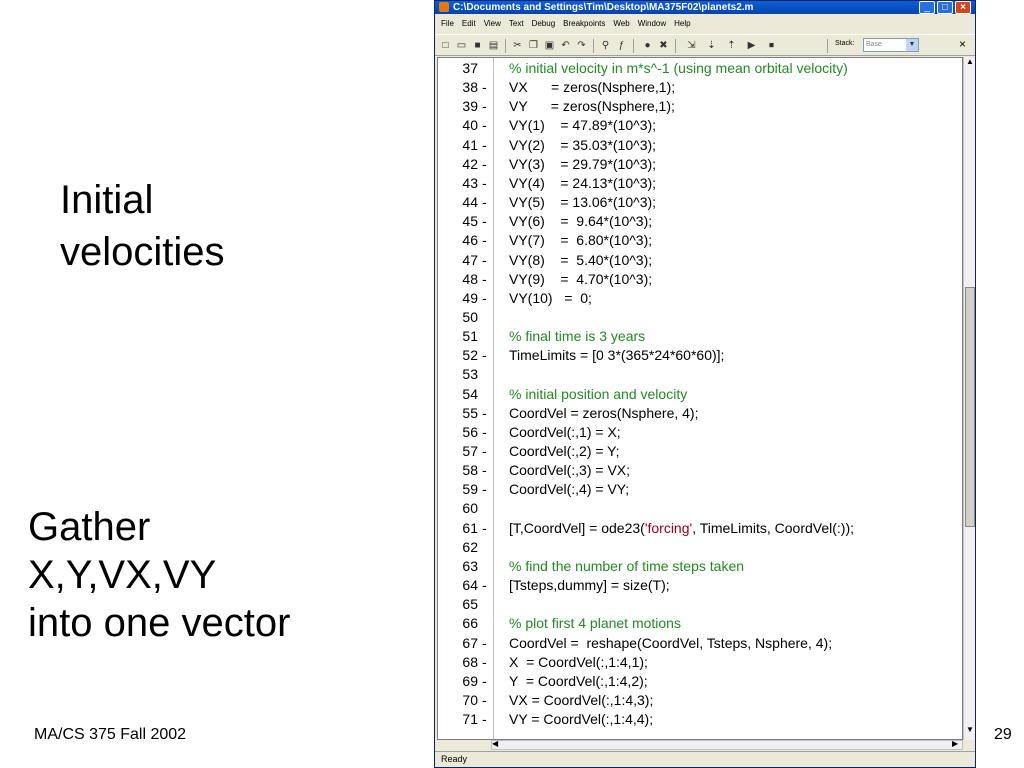  Describe the element at coordinates (912, 45) in the screenshot. I see `chevron-down-icon: ▼` at that location.